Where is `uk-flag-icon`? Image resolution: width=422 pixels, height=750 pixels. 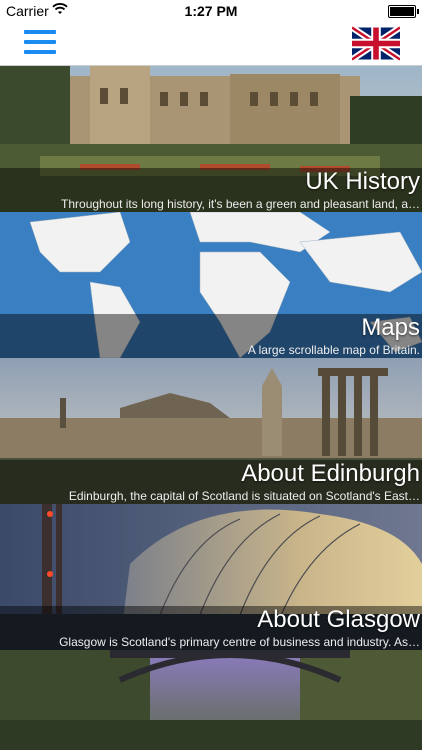
uk-flag-icon is located at coordinates (376, 43).